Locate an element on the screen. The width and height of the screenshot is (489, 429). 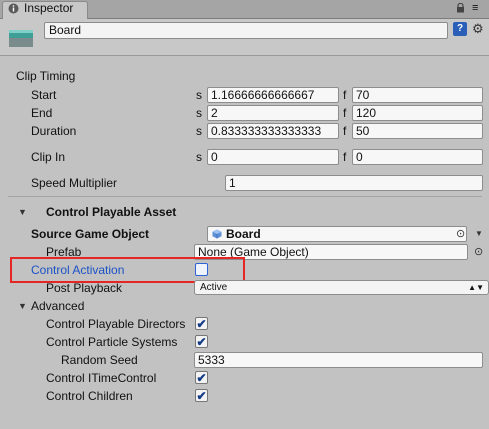
info-icon is located at coordinates (13, 8).